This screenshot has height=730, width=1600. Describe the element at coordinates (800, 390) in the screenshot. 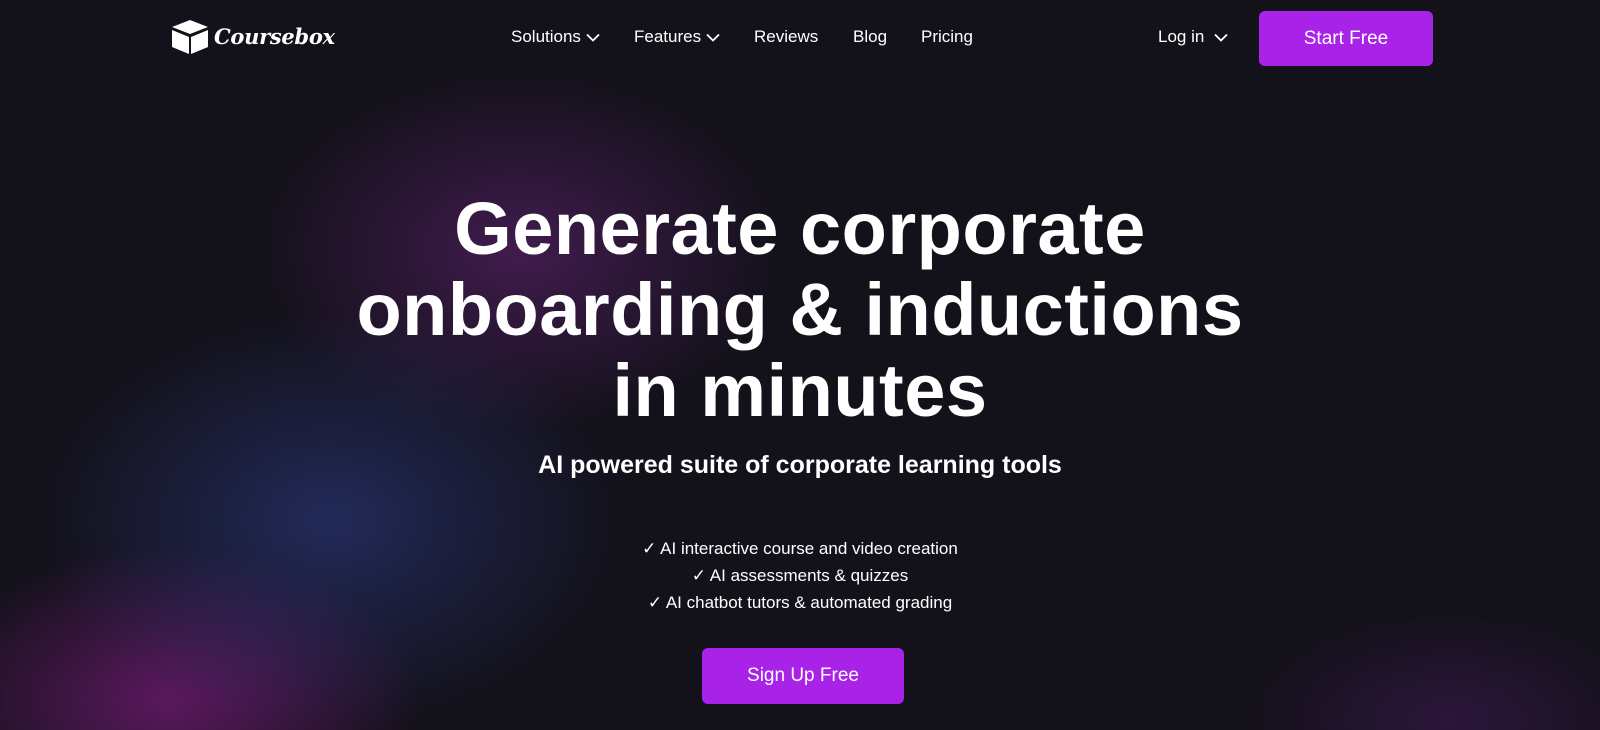

I see `hero-title-line: in minutes` at that location.